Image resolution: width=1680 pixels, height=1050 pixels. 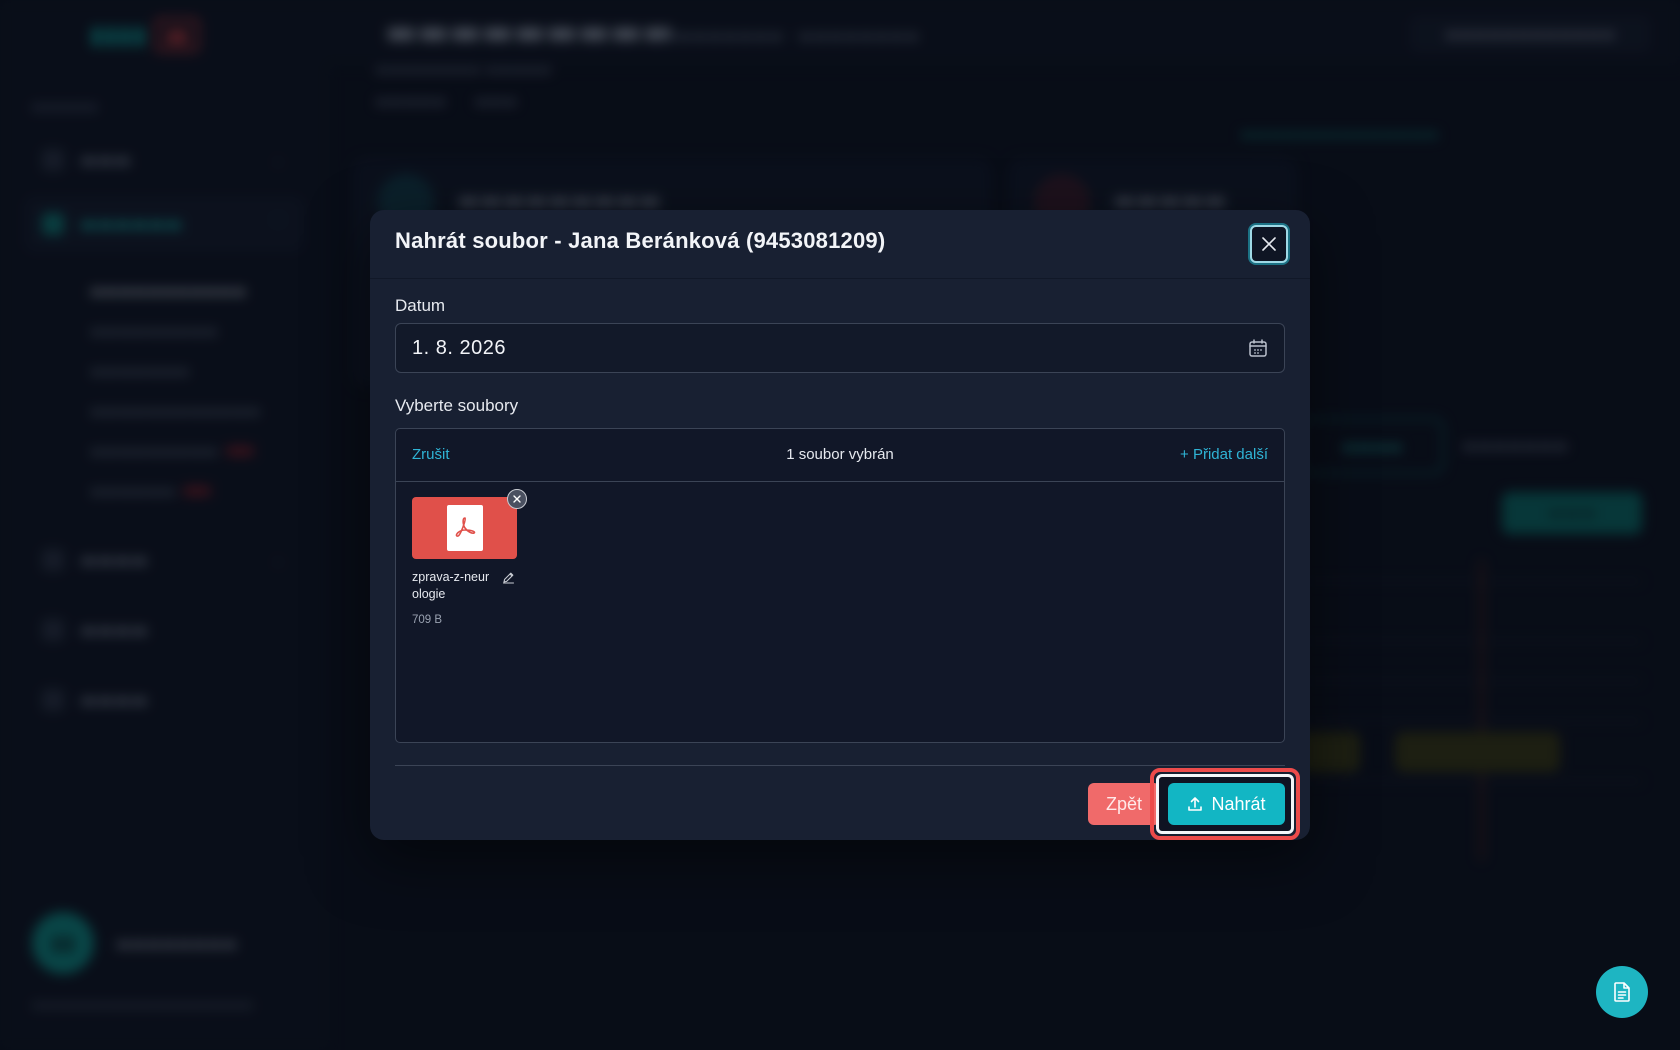 I want to click on upload-button: Nahrát, so click(x=1226, y=804).